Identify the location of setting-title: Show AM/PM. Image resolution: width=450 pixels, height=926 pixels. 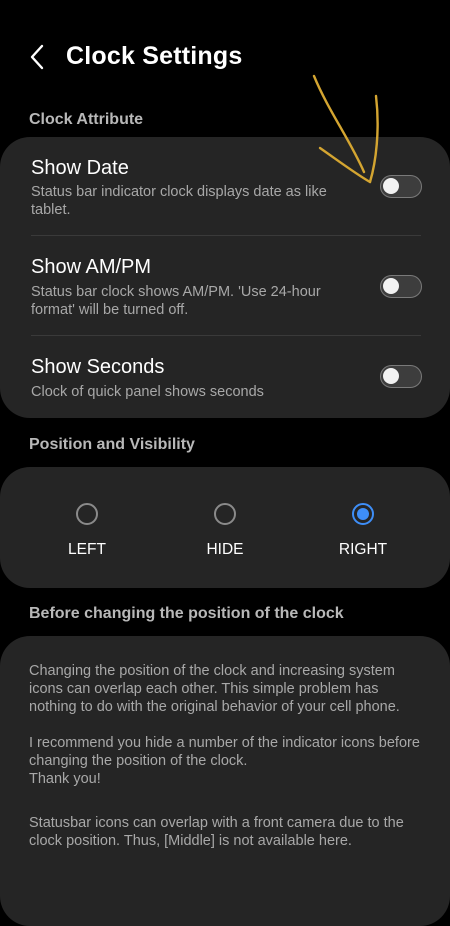
(91, 267).